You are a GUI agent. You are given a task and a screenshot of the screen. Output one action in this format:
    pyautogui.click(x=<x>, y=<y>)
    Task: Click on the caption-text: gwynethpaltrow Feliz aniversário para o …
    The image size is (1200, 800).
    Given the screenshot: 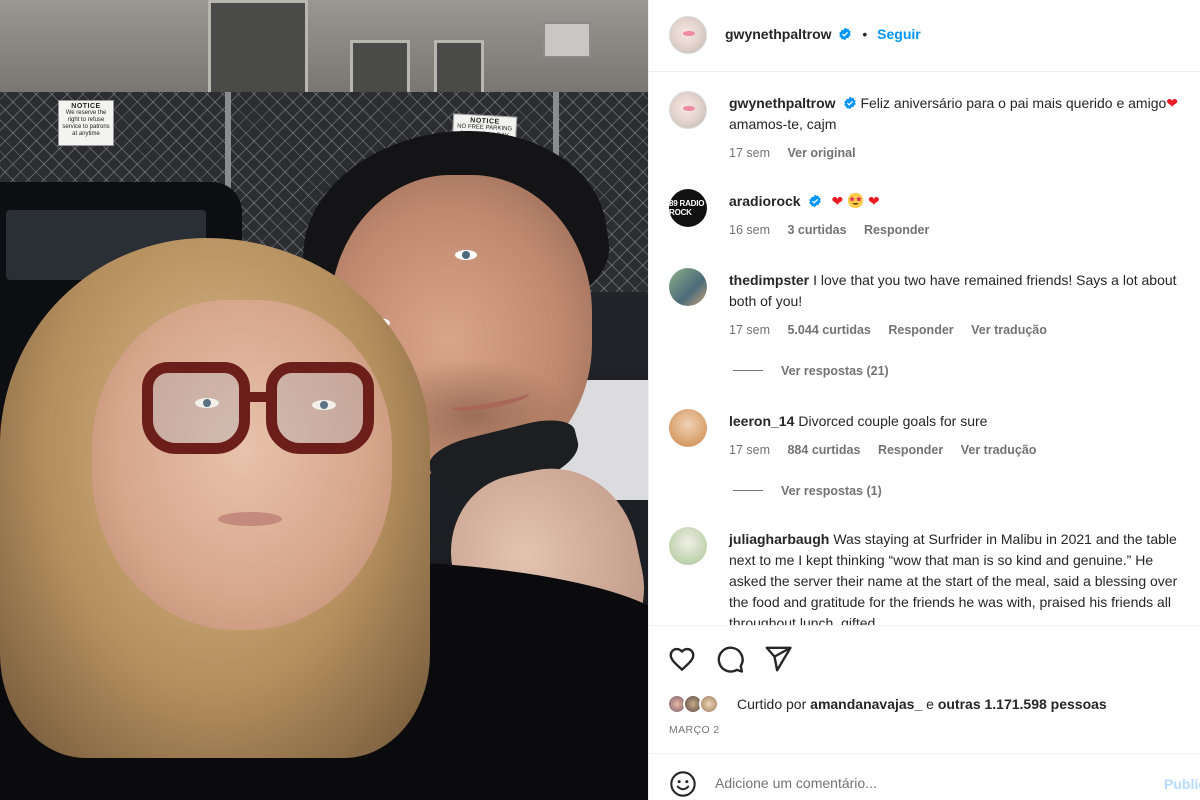 What is the action you would take?
    pyautogui.click(x=954, y=114)
    